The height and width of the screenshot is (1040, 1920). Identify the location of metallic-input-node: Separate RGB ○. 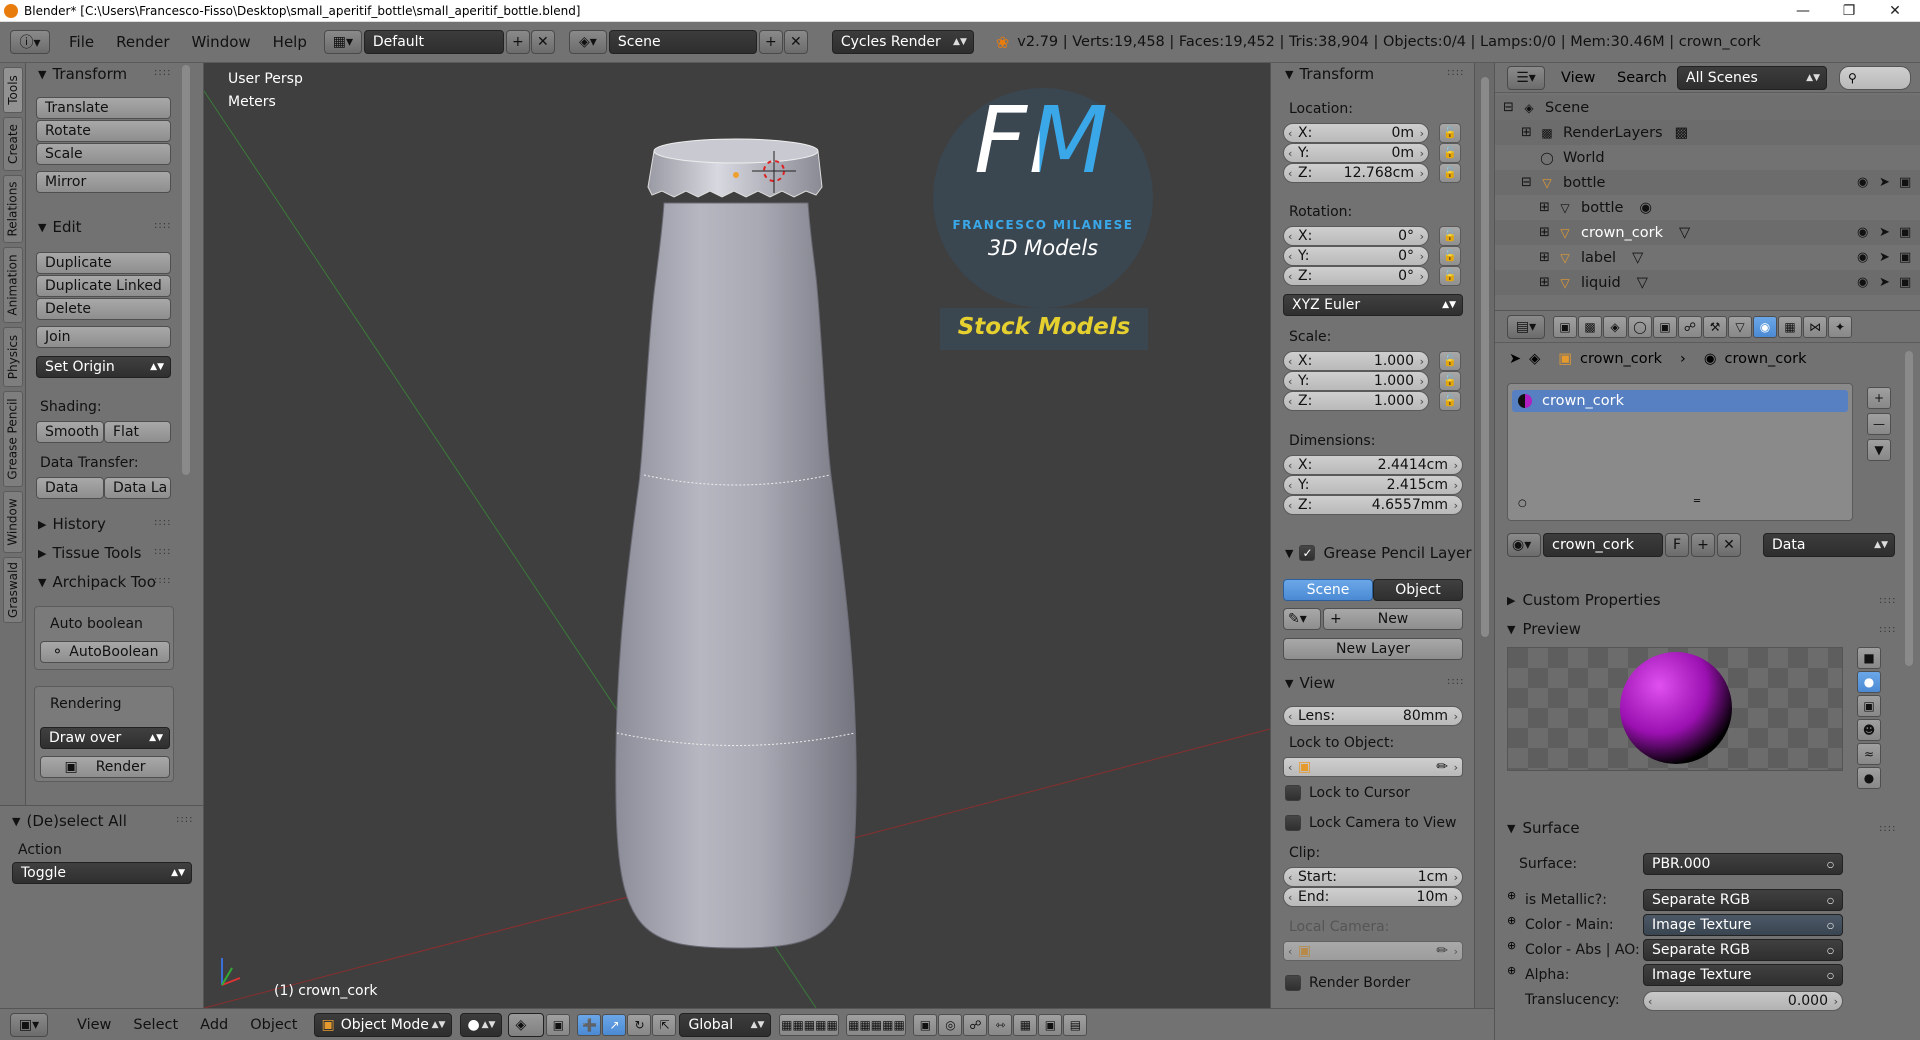
(1743, 900).